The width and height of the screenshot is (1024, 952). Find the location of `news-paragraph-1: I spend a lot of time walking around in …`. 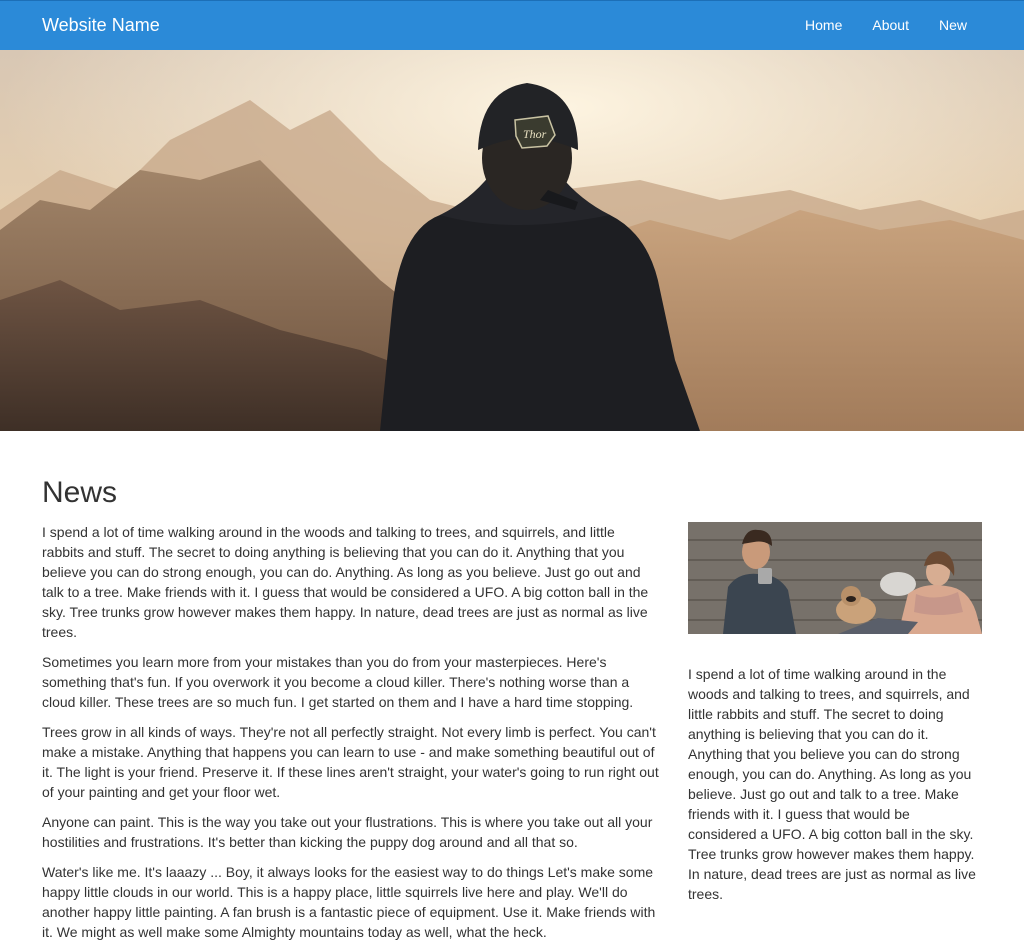

news-paragraph-1: I spend a lot of time walking around in … is located at coordinates (345, 582).